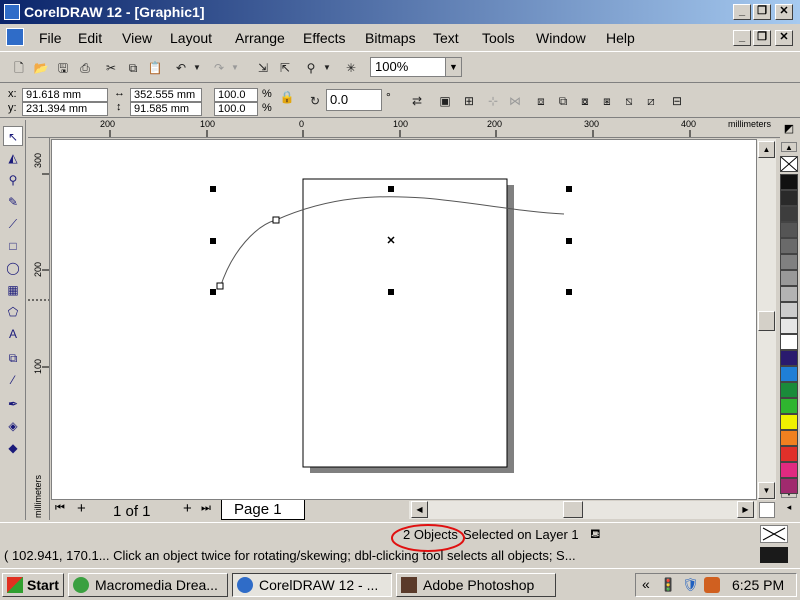 The image size is (800, 600). Describe the element at coordinates (351, 68) in the screenshot. I see `corel-online-icon: ✳` at that location.